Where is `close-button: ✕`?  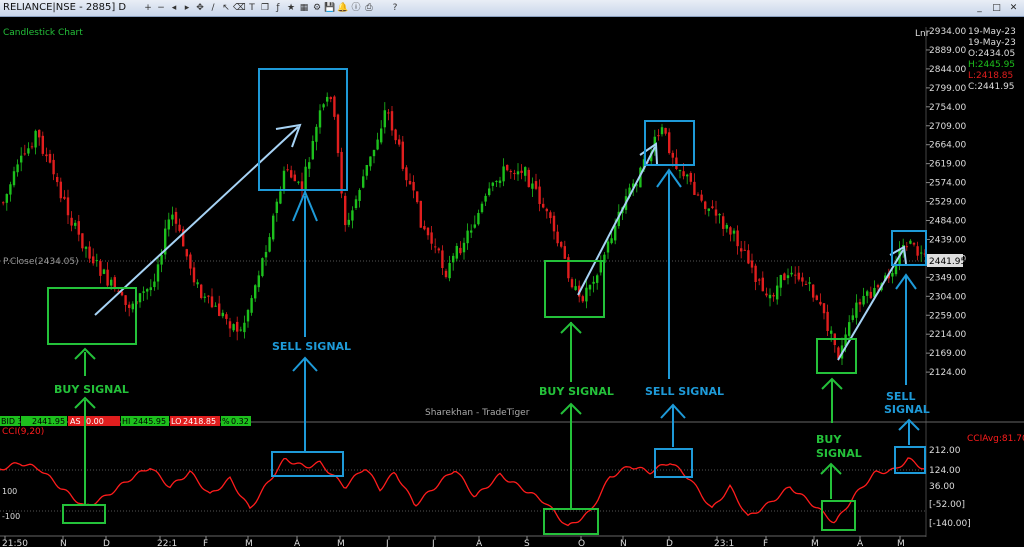
close-button: ✕ is located at coordinates (1013, 8).